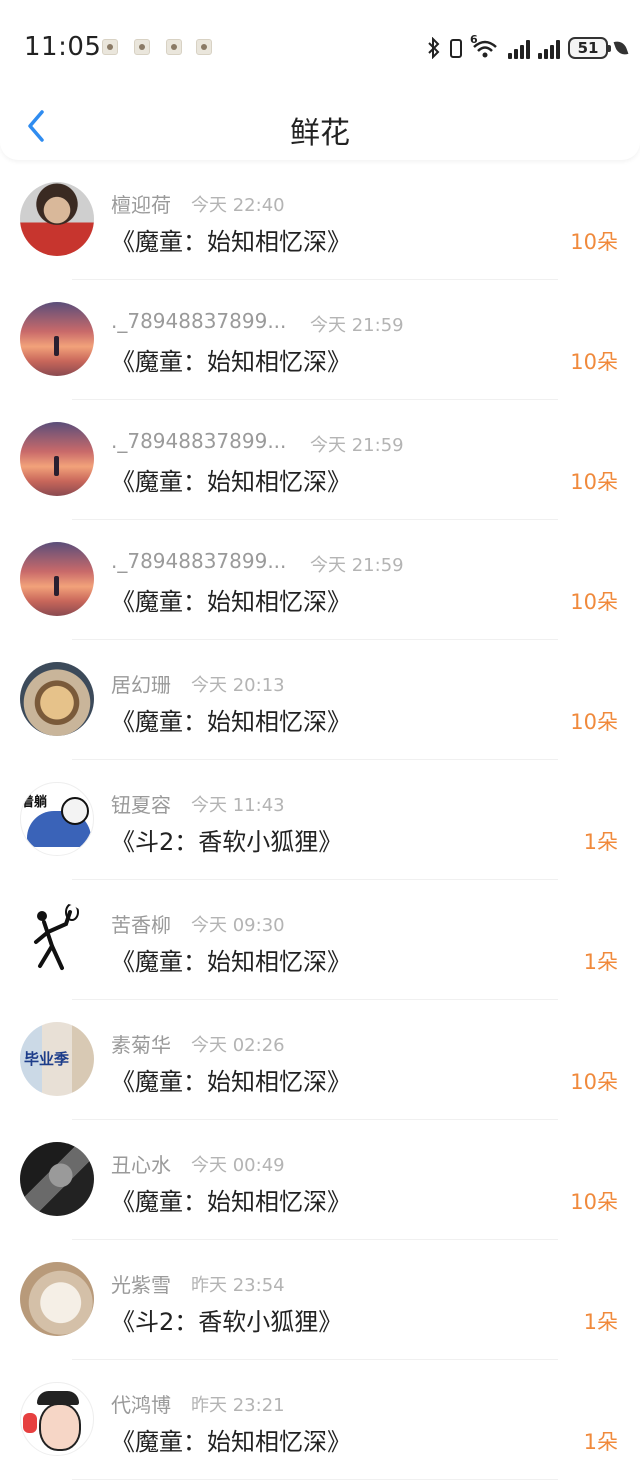 This screenshot has height=1480, width=640. What do you see at coordinates (320, 80) in the screenshot?
I see `header: 11:05 6 51 鲜花` at bounding box center [320, 80].